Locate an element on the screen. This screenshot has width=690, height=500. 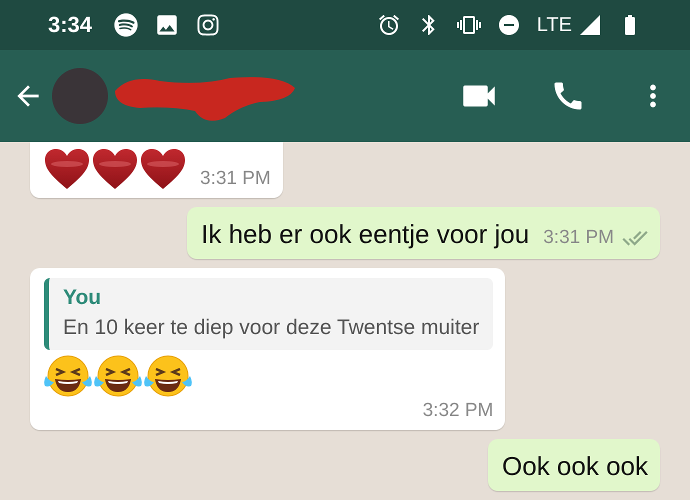
alarm-icon is located at coordinates (388, 25).